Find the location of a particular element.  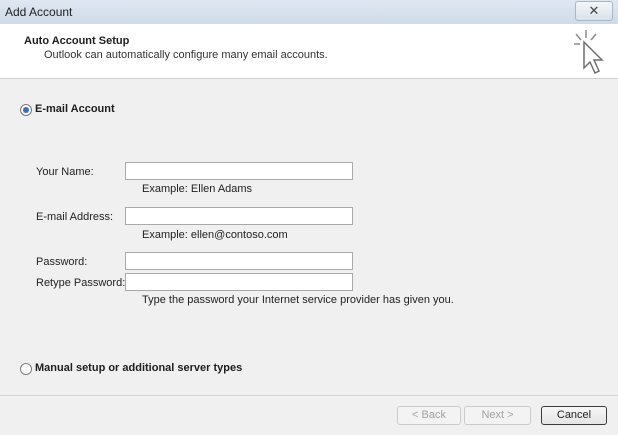

retype-password-input is located at coordinates (239, 282).